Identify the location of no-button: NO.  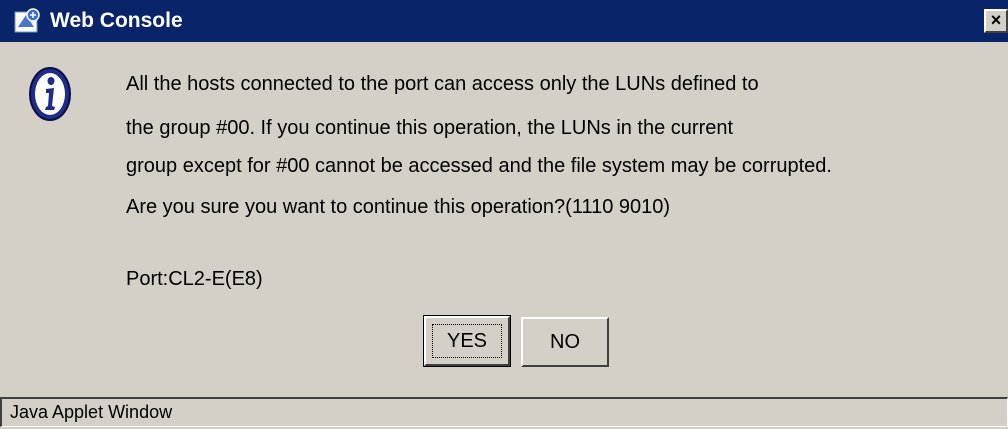
(565, 342).